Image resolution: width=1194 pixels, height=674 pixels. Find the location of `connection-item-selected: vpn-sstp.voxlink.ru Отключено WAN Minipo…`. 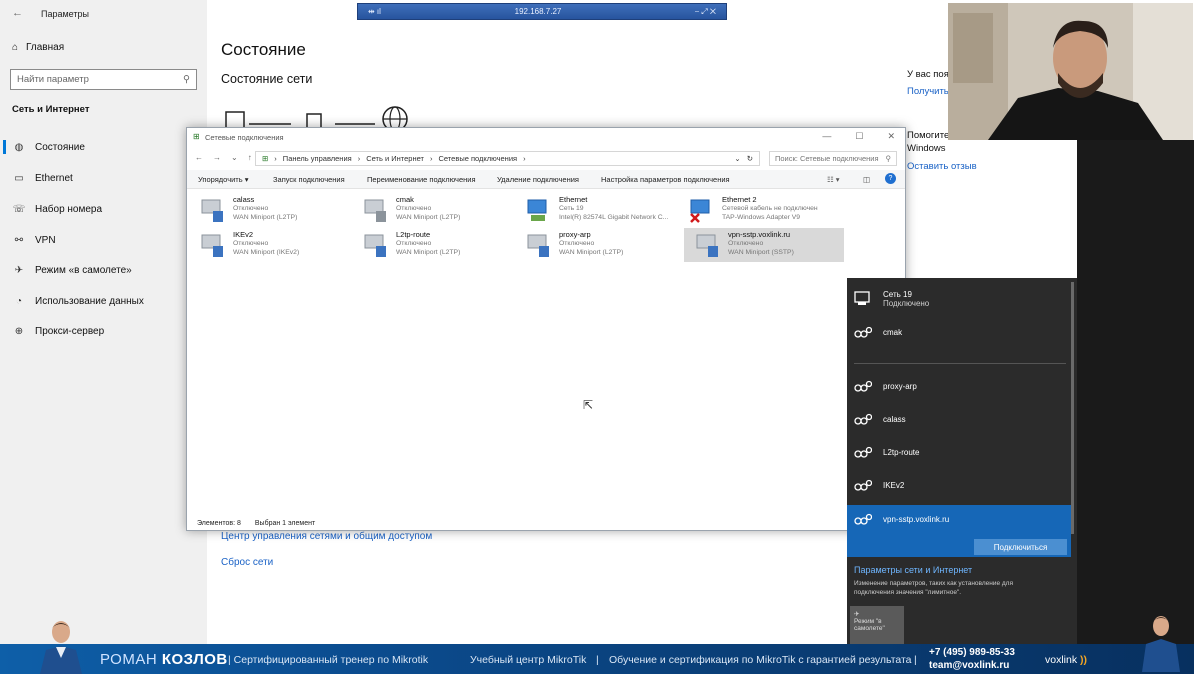

connection-item-selected: vpn-sstp.voxlink.ru Отключено WAN Minipo… is located at coordinates (764, 245).